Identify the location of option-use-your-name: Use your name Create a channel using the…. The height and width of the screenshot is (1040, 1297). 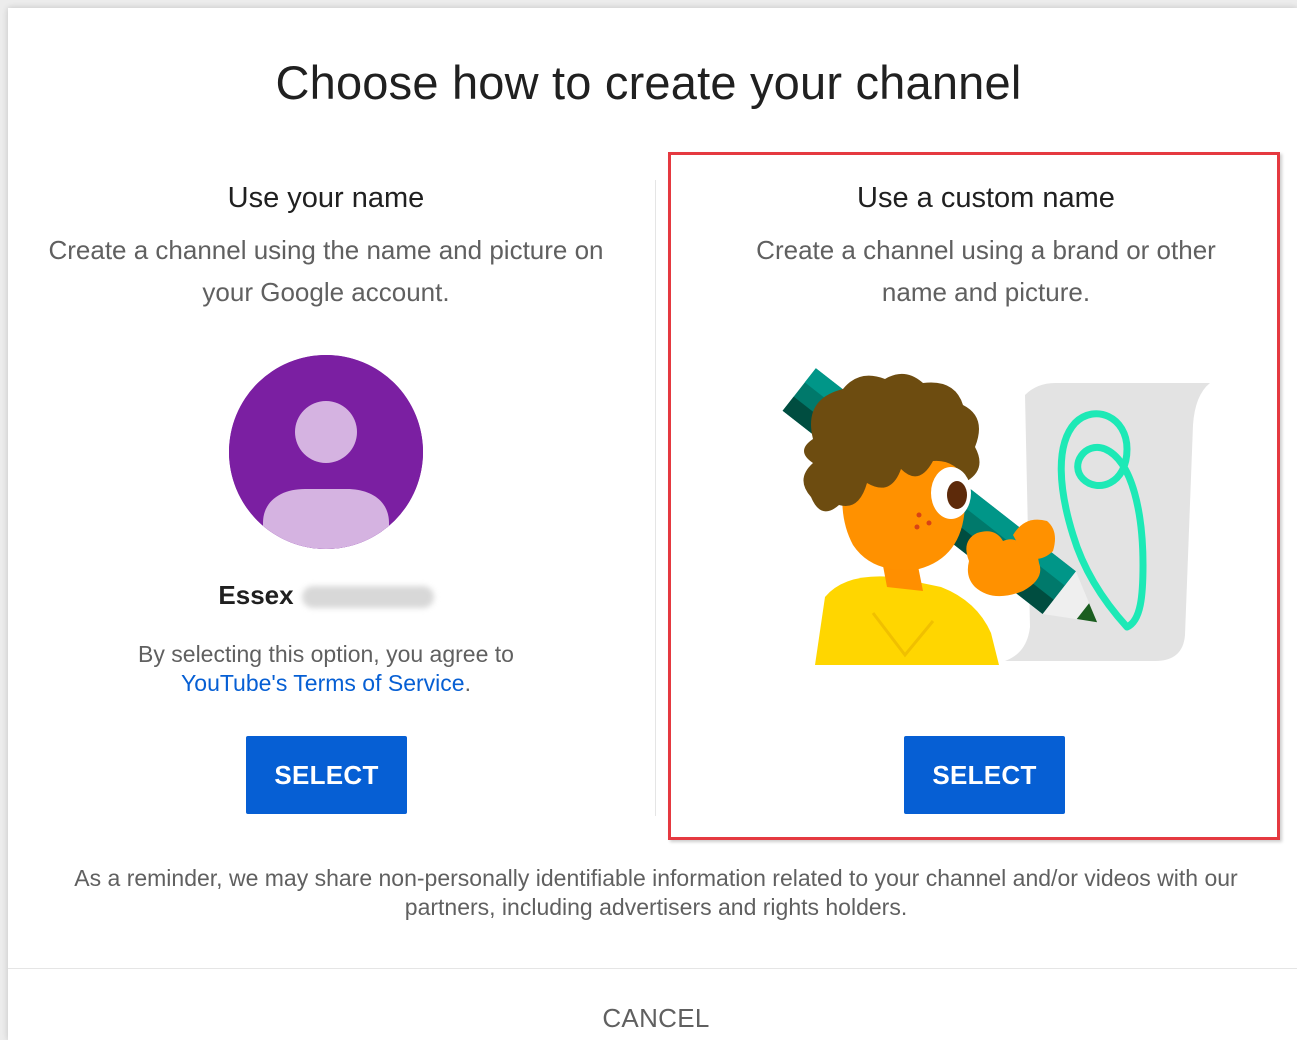
(326, 236).